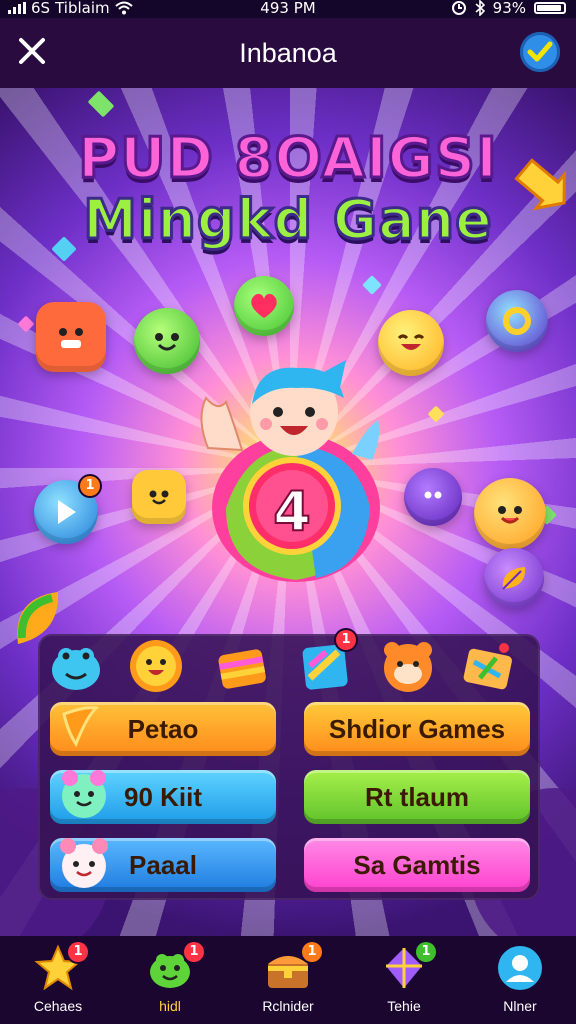 This screenshot has height=1024, width=576. I want to click on nav-item-cehaes: 1 Cehaes, so click(58, 980).